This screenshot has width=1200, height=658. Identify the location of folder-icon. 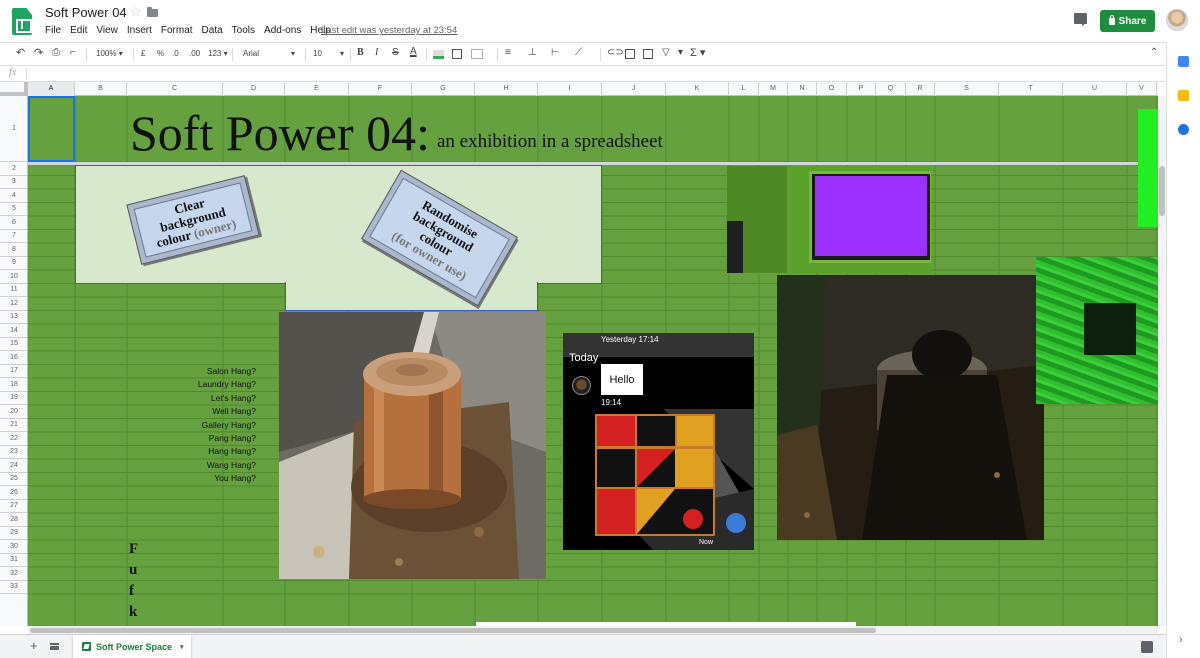
(152, 12).